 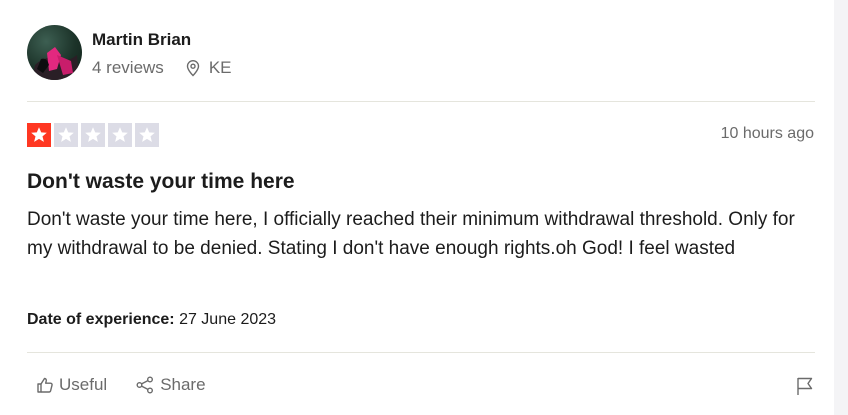 I want to click on scrollbar-track, so click(x=841, y=207).